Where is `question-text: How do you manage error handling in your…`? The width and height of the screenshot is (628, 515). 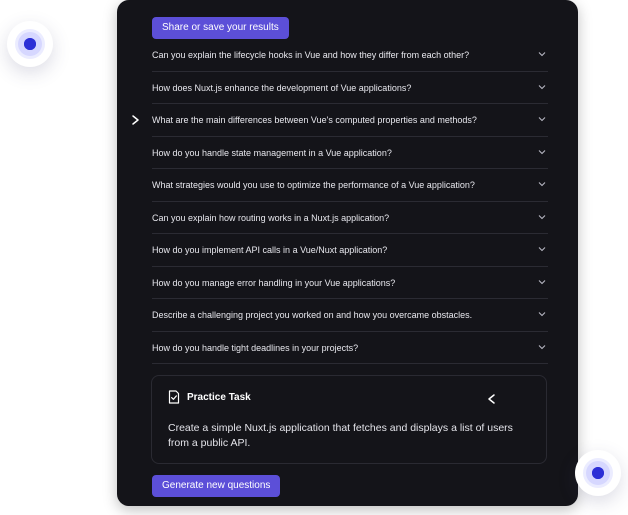
question-text: How do you manage error handling in your… is located at coordinates (274, 282).